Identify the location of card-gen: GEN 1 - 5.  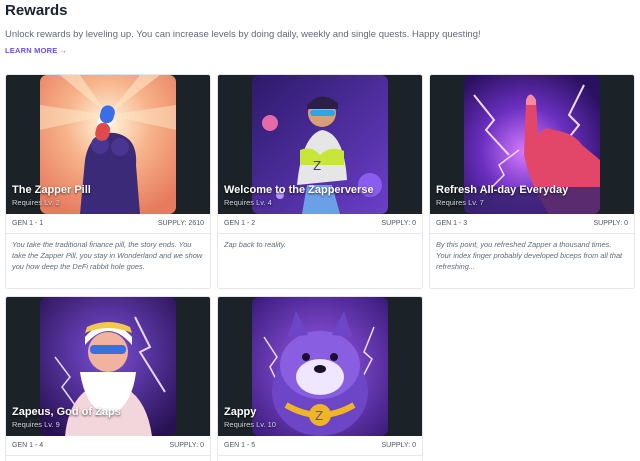
(240, 445).